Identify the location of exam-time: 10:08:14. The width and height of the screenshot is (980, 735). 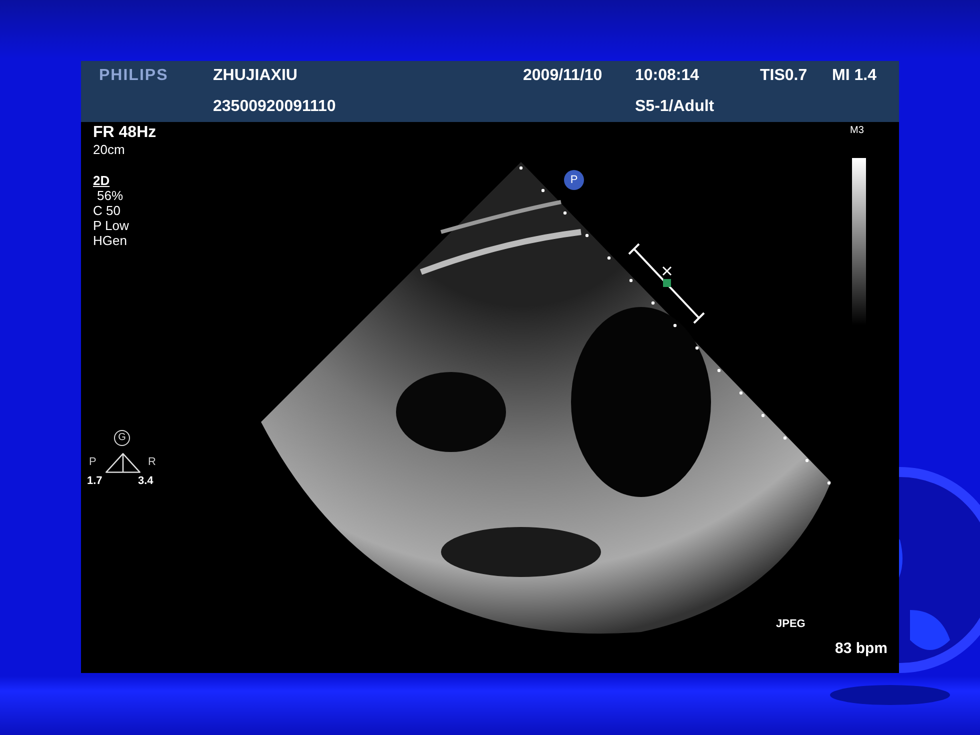
(667, 76).